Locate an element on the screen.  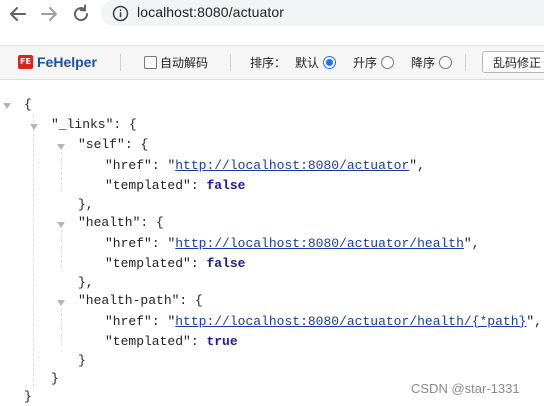
sort-label: 排序： is located at coordinates (268, 63).